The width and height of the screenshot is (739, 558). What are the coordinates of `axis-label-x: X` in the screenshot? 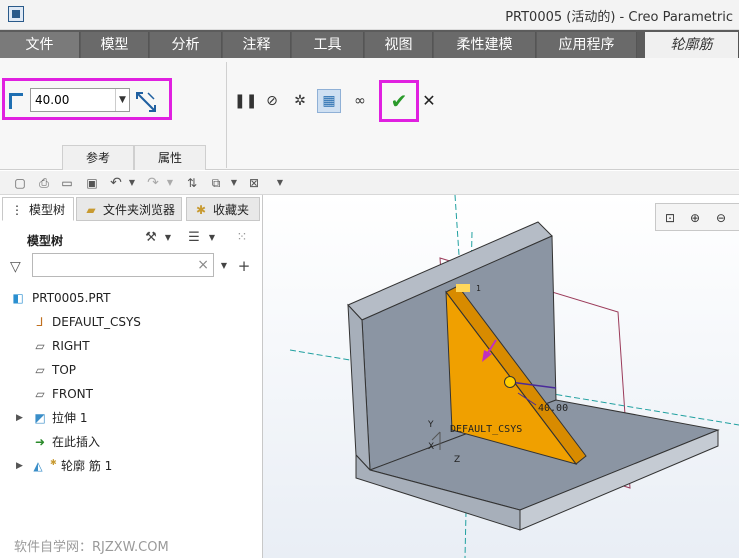 It's located at (431, 447).